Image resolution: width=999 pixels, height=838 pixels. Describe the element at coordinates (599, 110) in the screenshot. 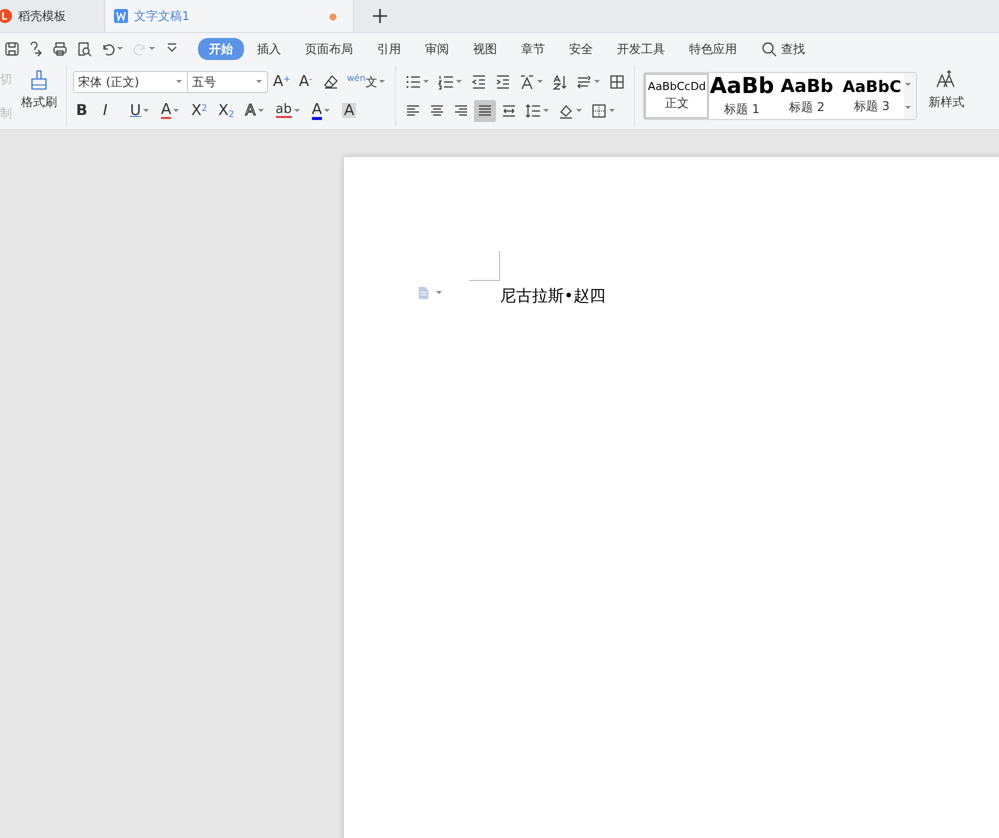

I see `border-icon` at that location.